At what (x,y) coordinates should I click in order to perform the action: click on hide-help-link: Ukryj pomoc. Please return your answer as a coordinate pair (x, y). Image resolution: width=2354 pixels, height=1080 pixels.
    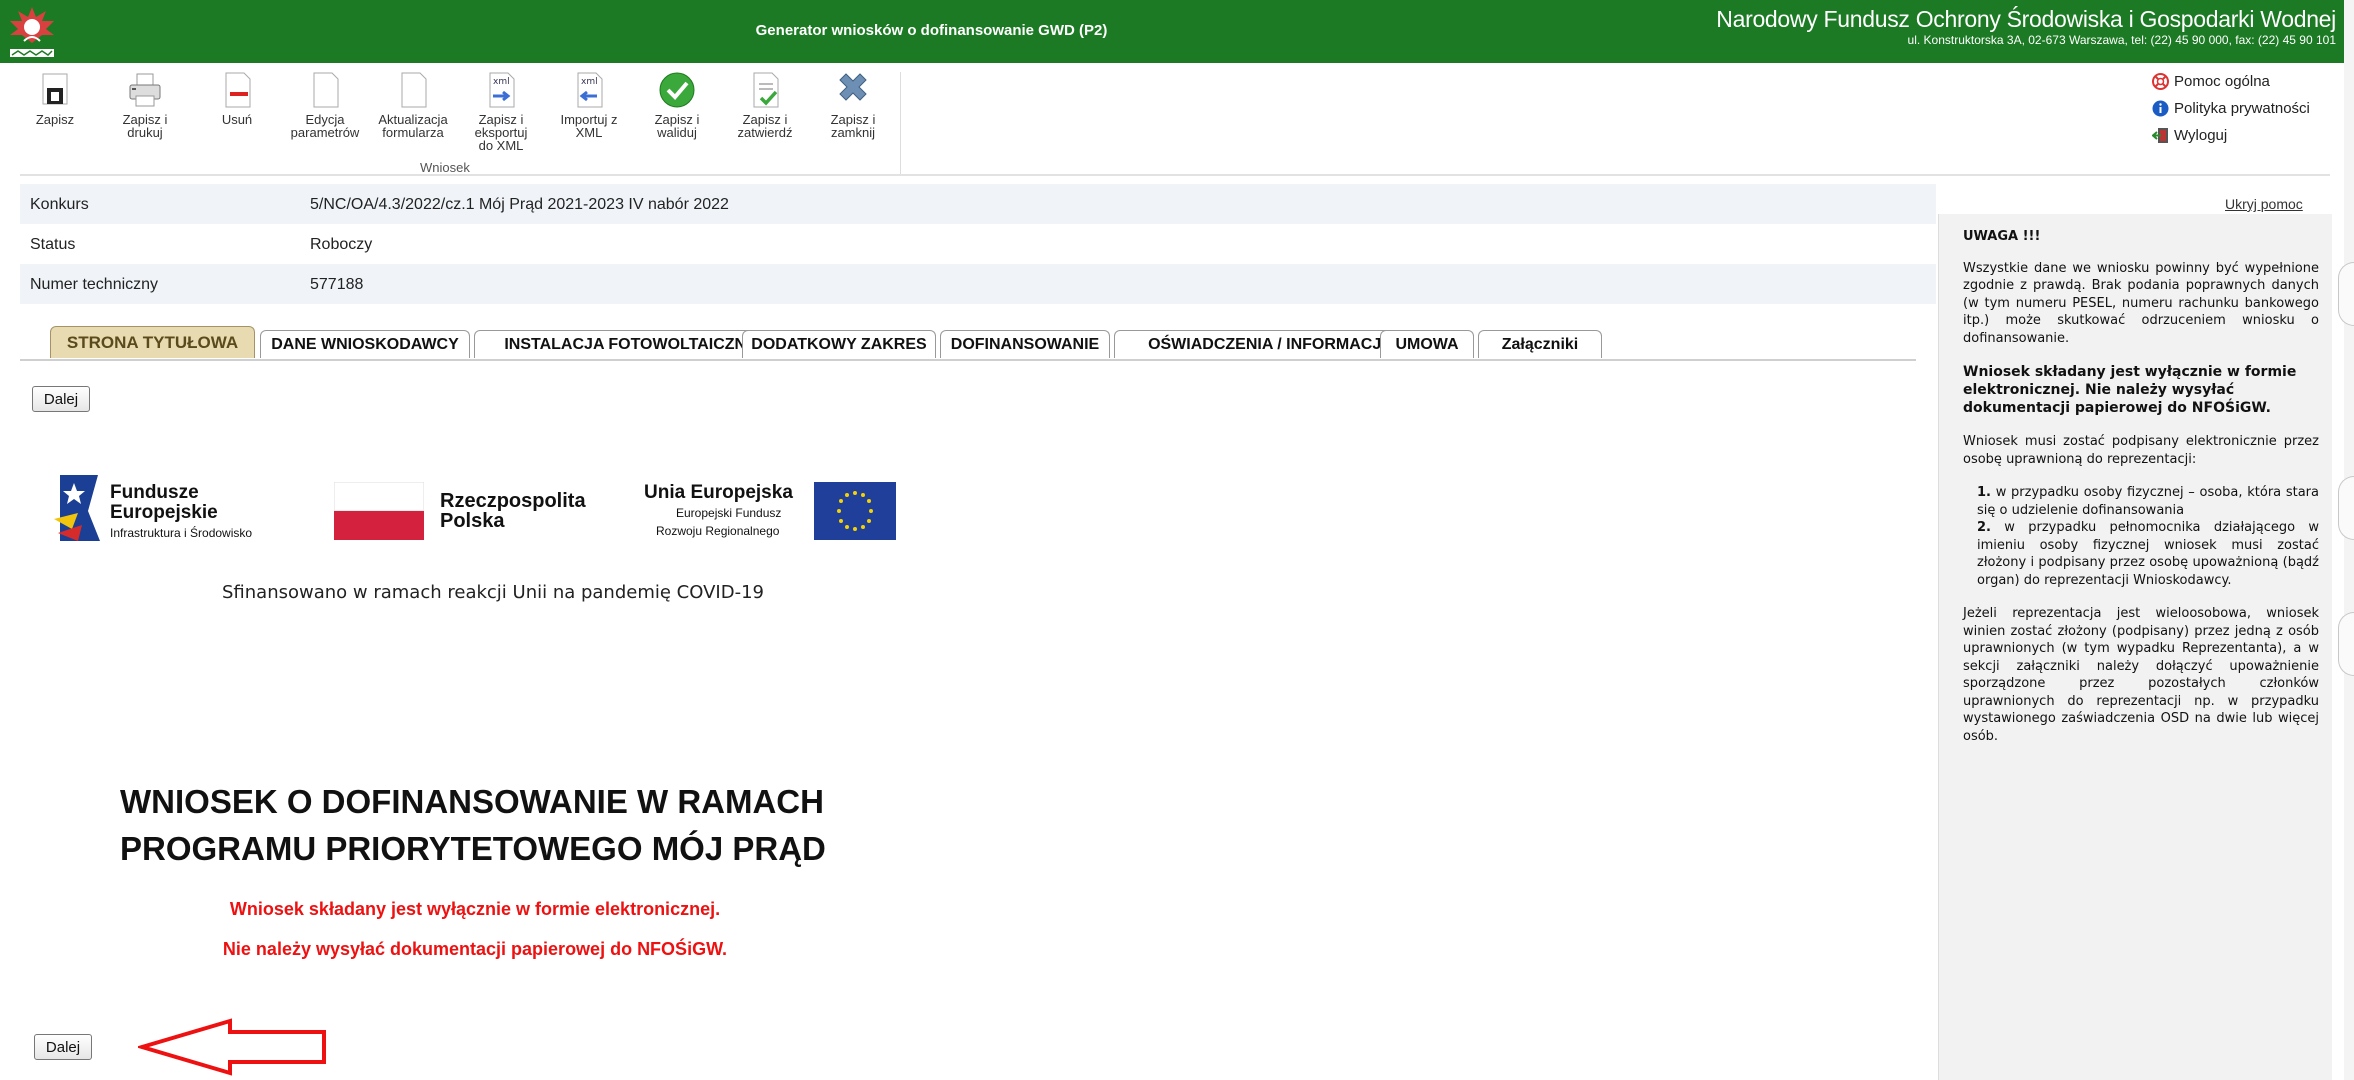
    Looking at the image, I should click on (2264, 204).